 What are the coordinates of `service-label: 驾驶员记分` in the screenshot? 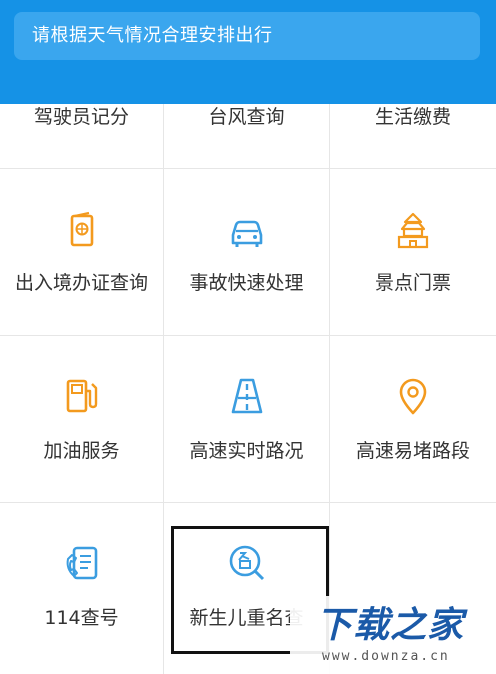 It's located at (81, 117).